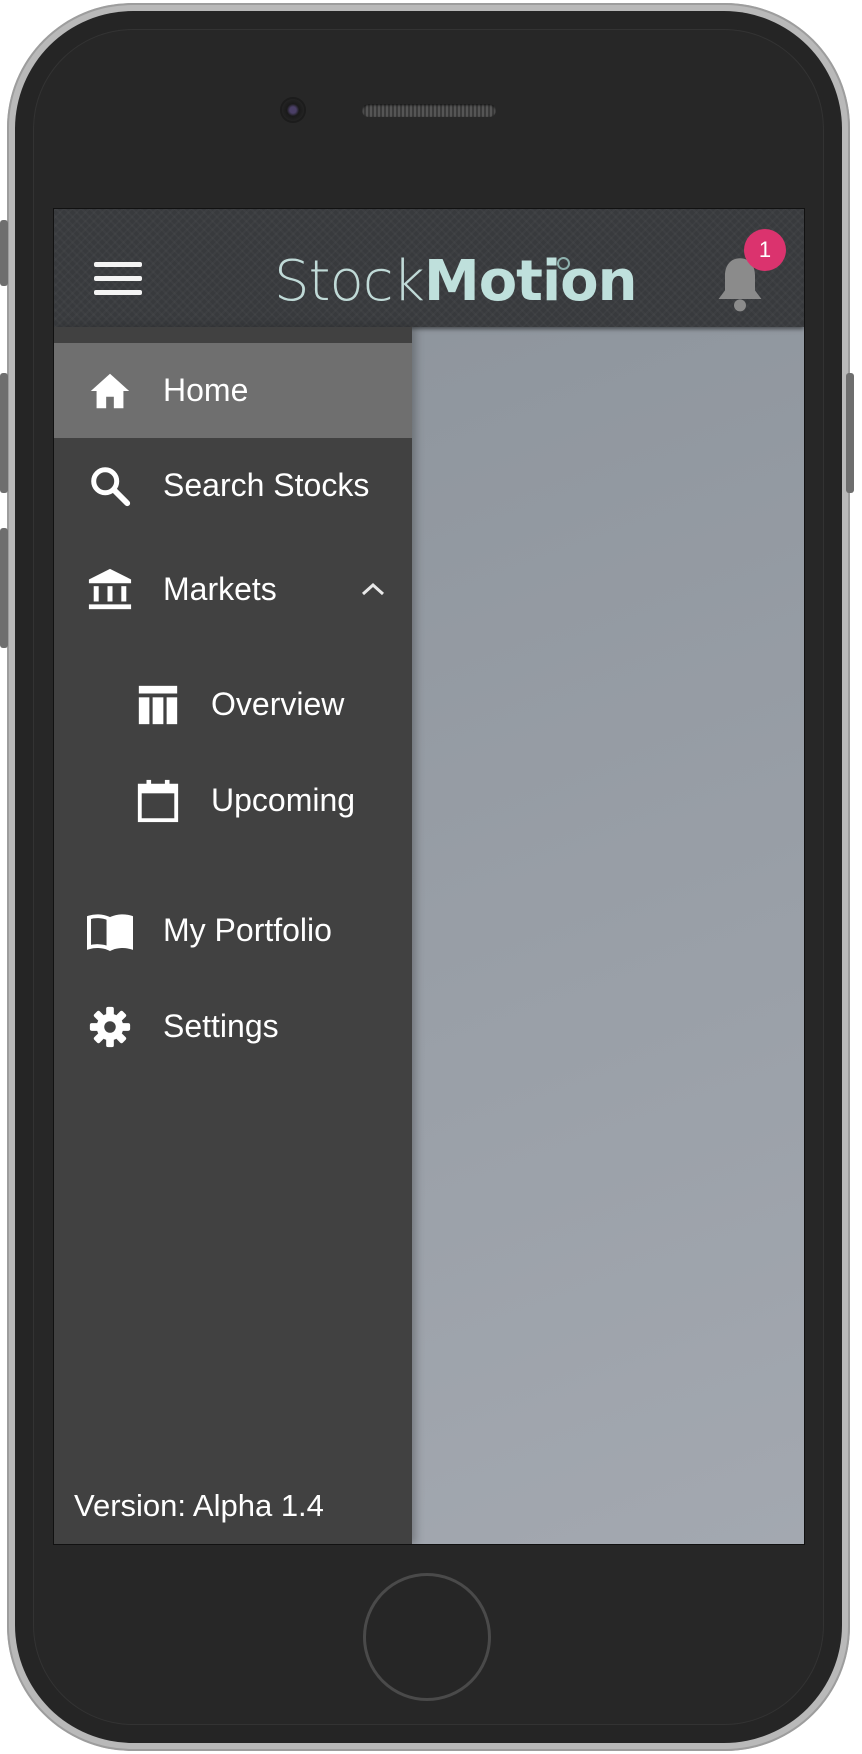 Image resolution: width=862 pixels, height=1754 pixels. What do you see at coordinates (278, 704) in the screenshot?
I see `nav-item-label: Overview` at bounding box center [278, 704].